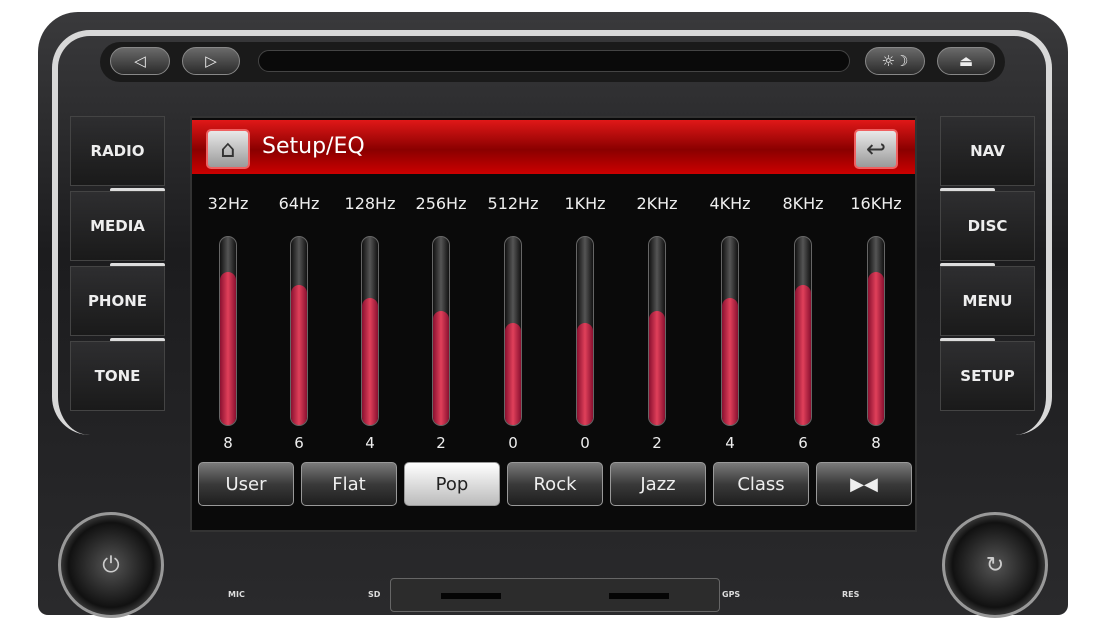 Image resolution: width=1100 pixels, height=618 pixels. What do you see at coordinates (117, 376) in the screenshot?
I see `button-tone: TONE` at bounding box center [117, 376].